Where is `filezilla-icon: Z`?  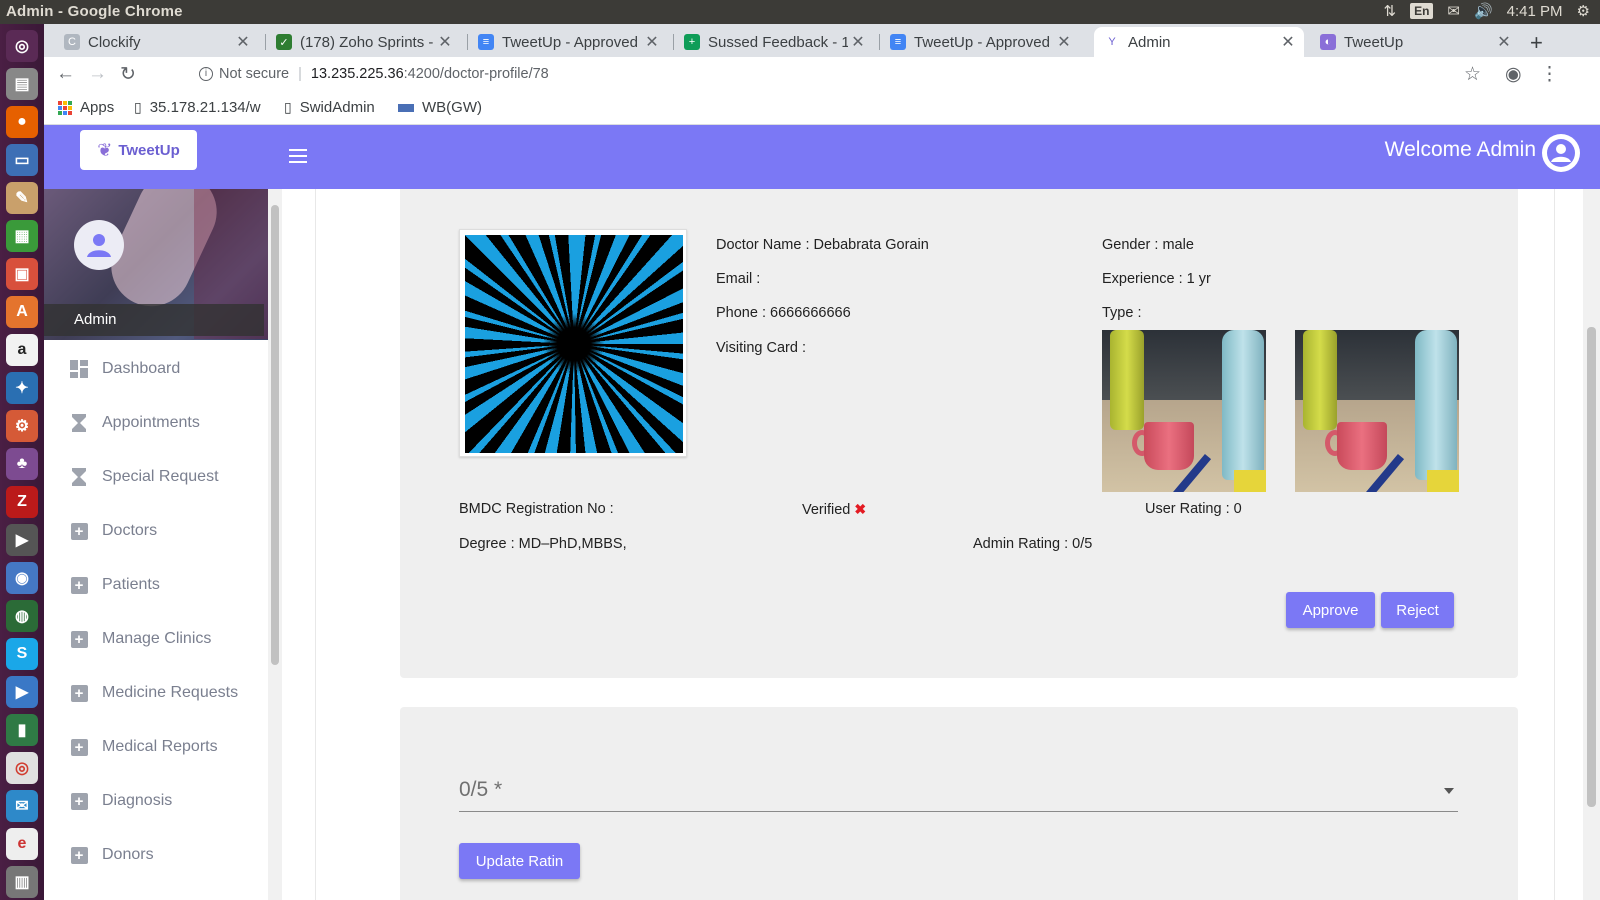
filezilla-icon: Z is located at coordinates (22, 502).